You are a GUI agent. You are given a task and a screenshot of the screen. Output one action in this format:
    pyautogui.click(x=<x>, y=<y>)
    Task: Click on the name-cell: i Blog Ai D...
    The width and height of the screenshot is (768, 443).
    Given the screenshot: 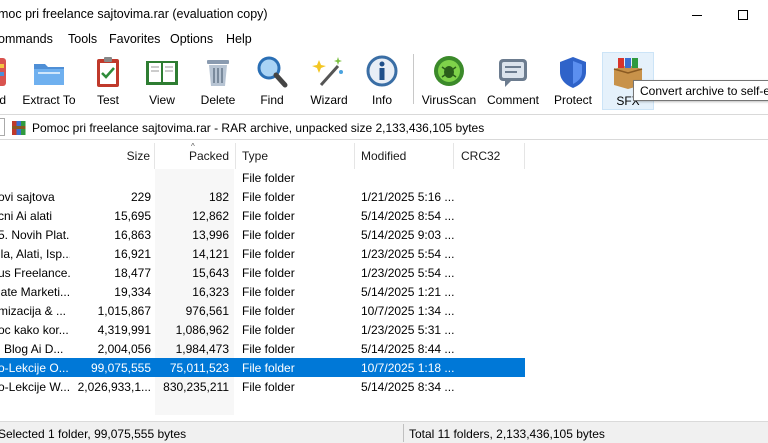 What is the action you would take?
    pyautogui.click(x=32, y=349)
    